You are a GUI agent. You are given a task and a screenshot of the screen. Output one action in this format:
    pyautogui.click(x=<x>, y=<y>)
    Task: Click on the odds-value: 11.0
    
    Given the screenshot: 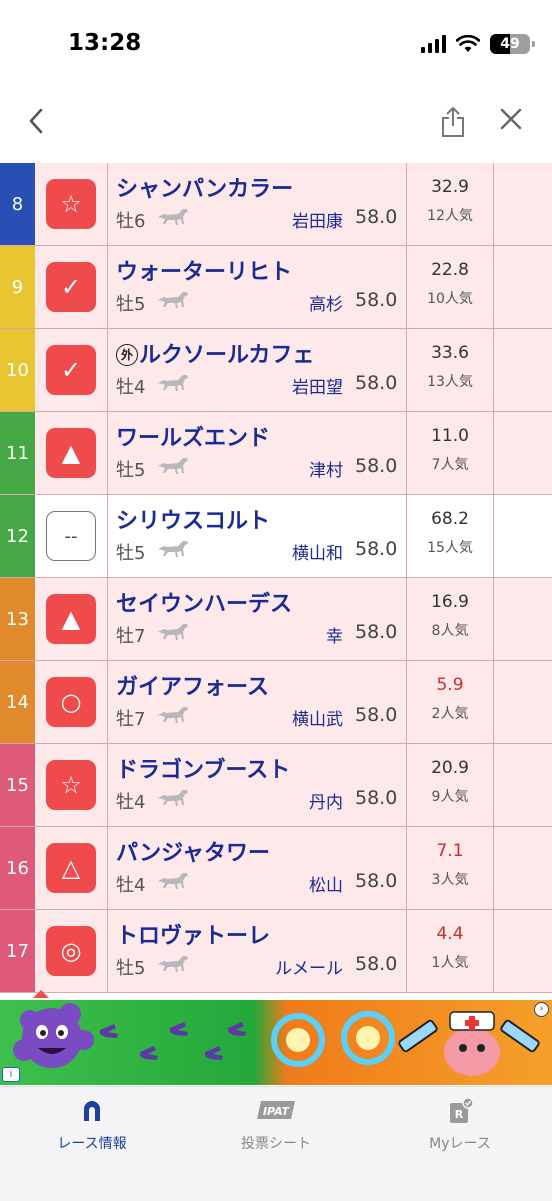 What is the action you would take?
    pyautogui.click(x=450, y=436)
    